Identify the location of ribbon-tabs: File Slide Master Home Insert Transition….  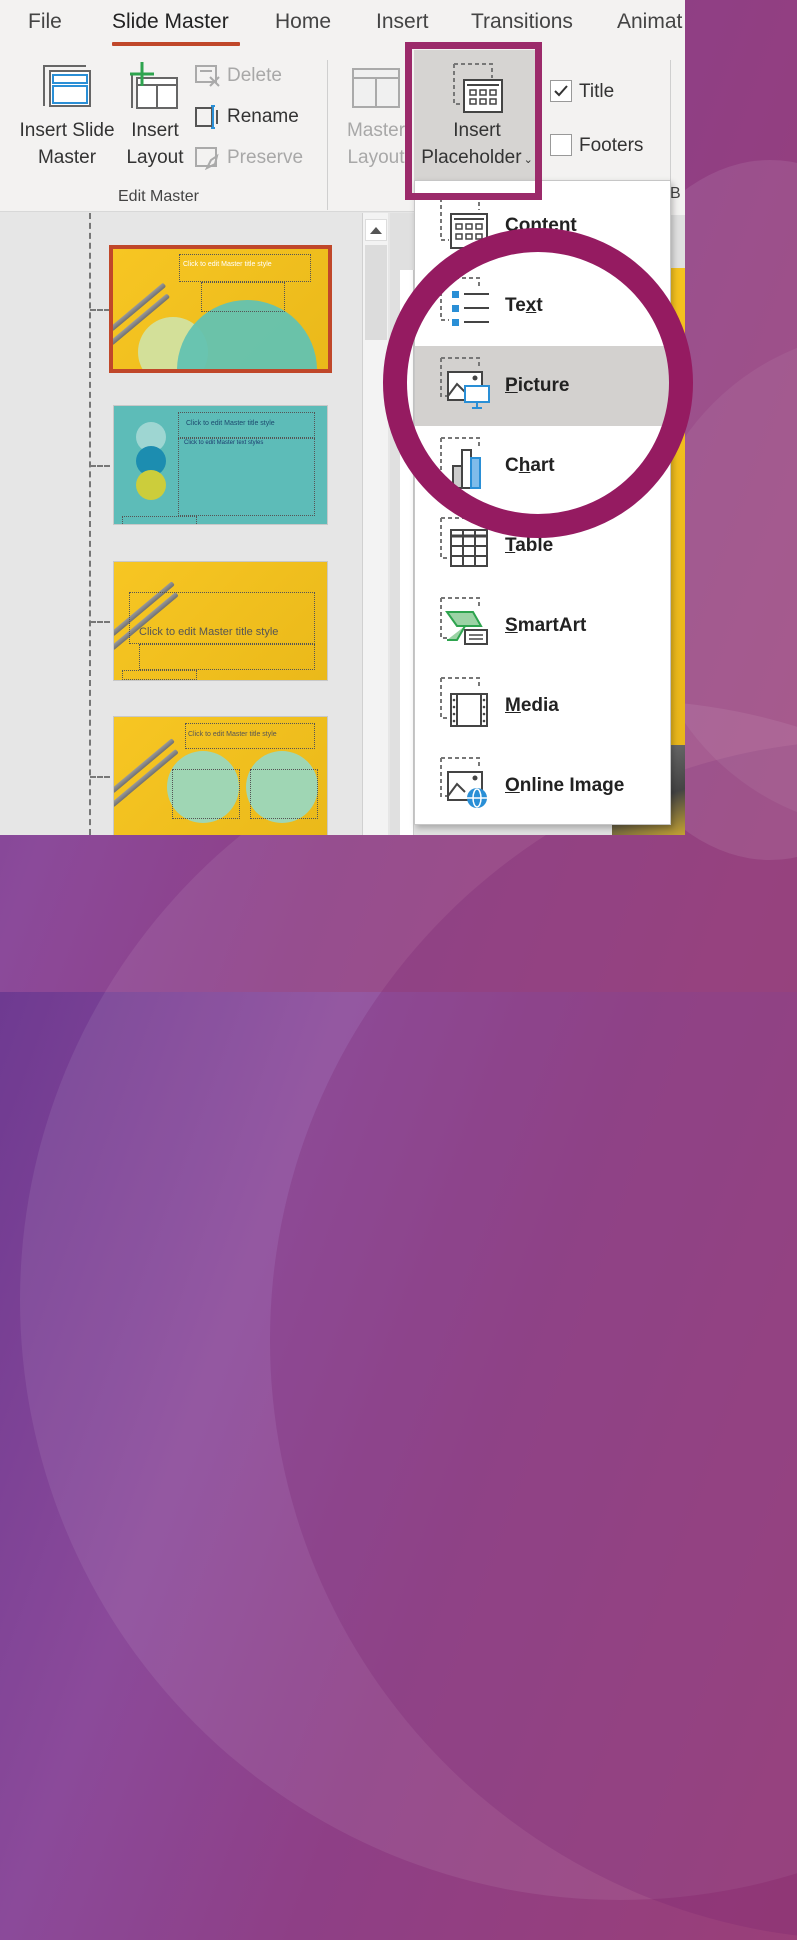
(342, 25).